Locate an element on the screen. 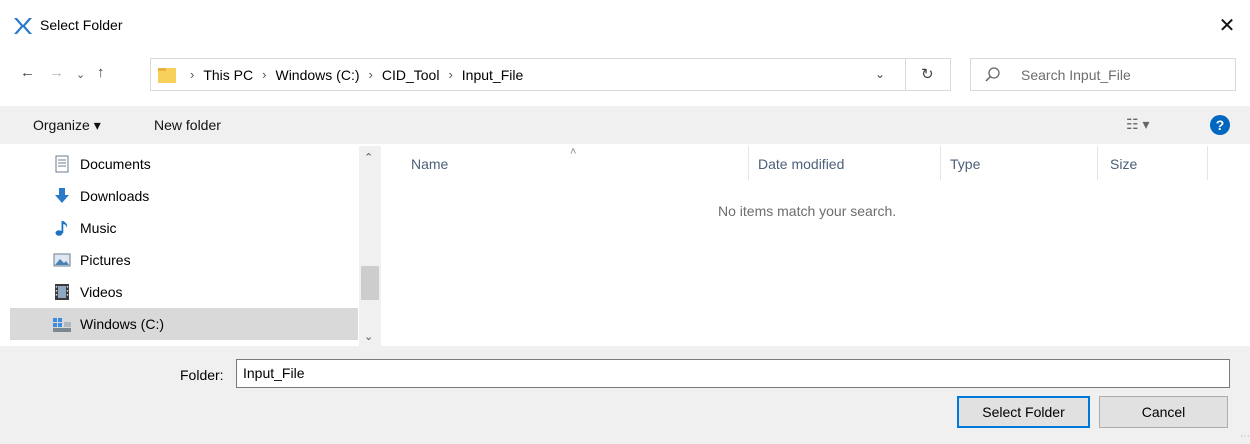 The width and height of the screenshot is (1250, 444). sidebar-item-label: Windows (C:) is located at coordinates (122, 324).